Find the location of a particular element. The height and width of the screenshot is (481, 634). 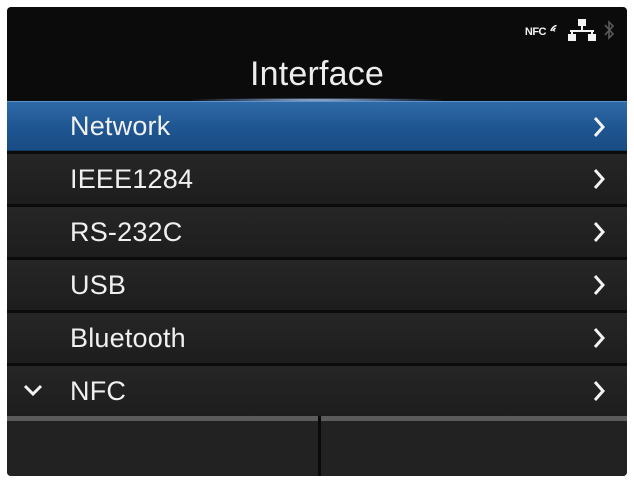

menu-item-label: USB is located at coordinates (98, 284).